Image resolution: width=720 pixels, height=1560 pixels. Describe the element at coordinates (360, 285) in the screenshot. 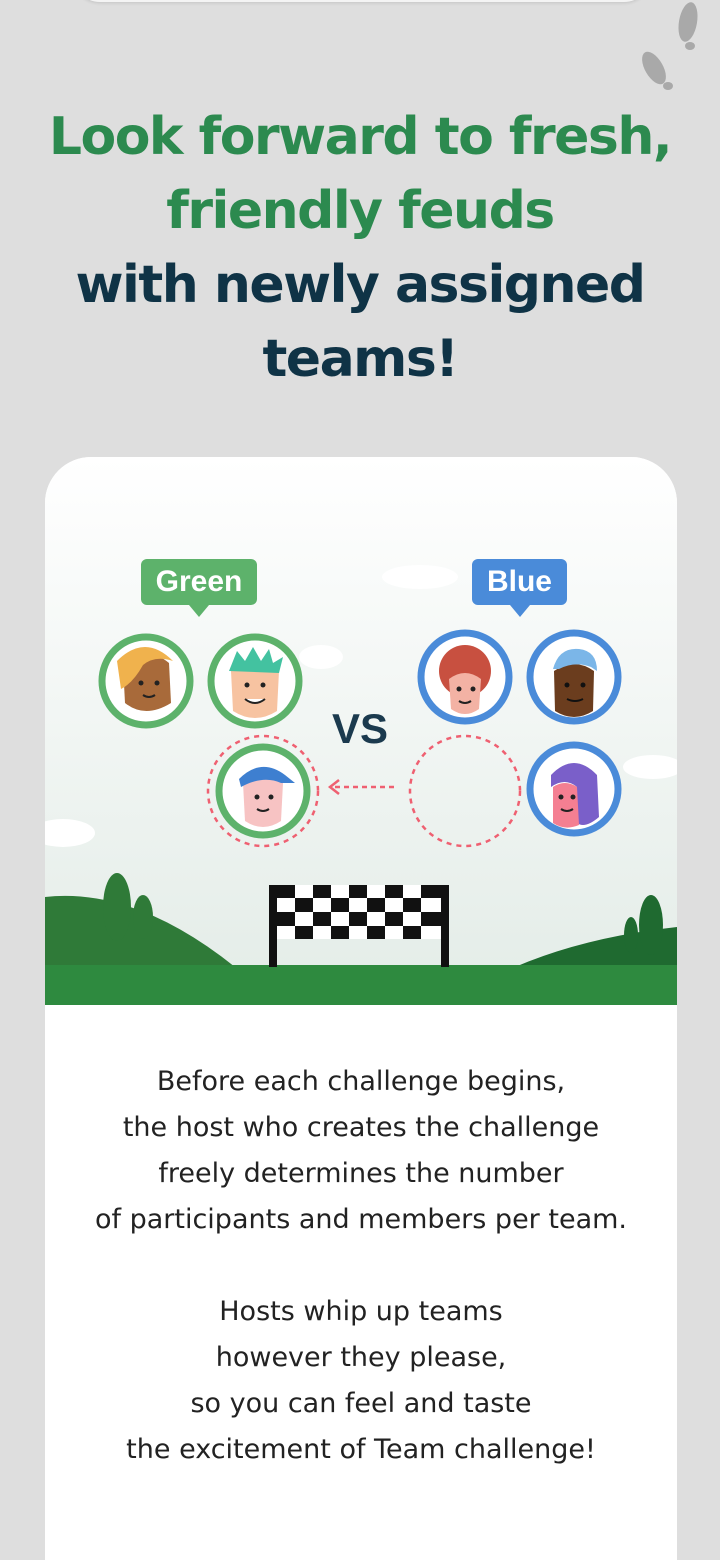

I see `headline-line-3: with newly assigned` at that location.